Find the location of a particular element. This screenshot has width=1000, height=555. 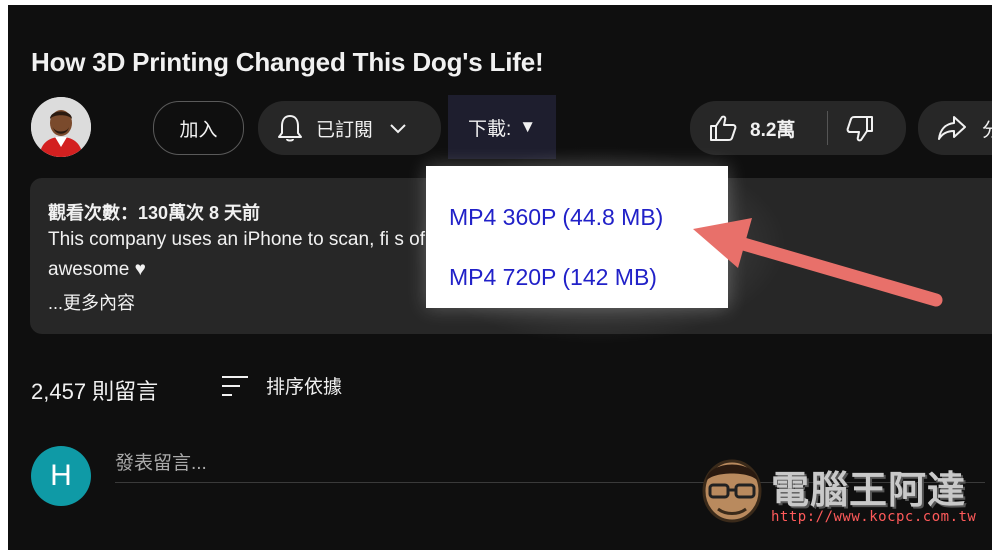

channel-avatar-image is located at coordinates (61, 127).